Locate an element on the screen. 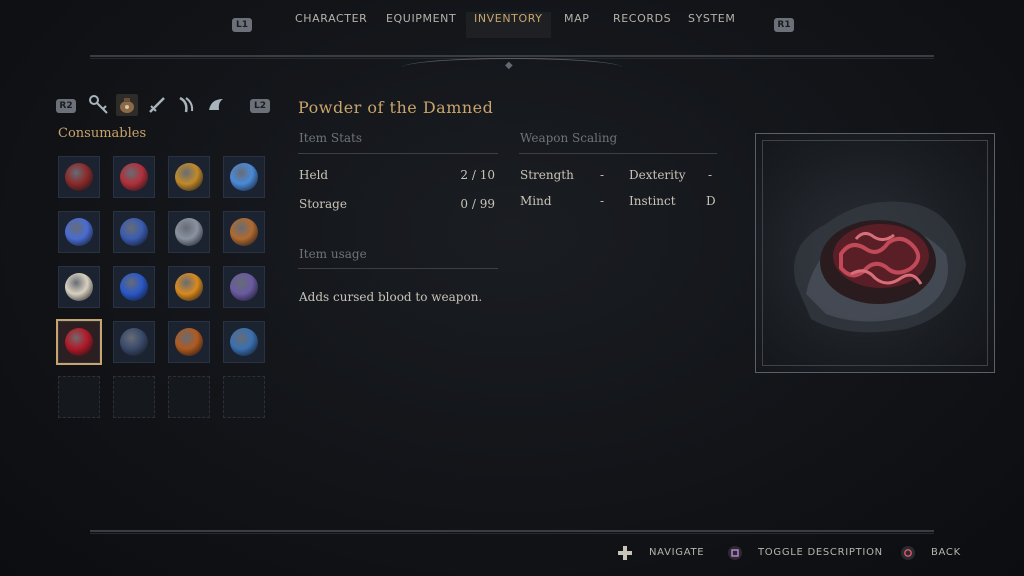  storage-value: 0 / 99 is located at coordinates (477, 204).